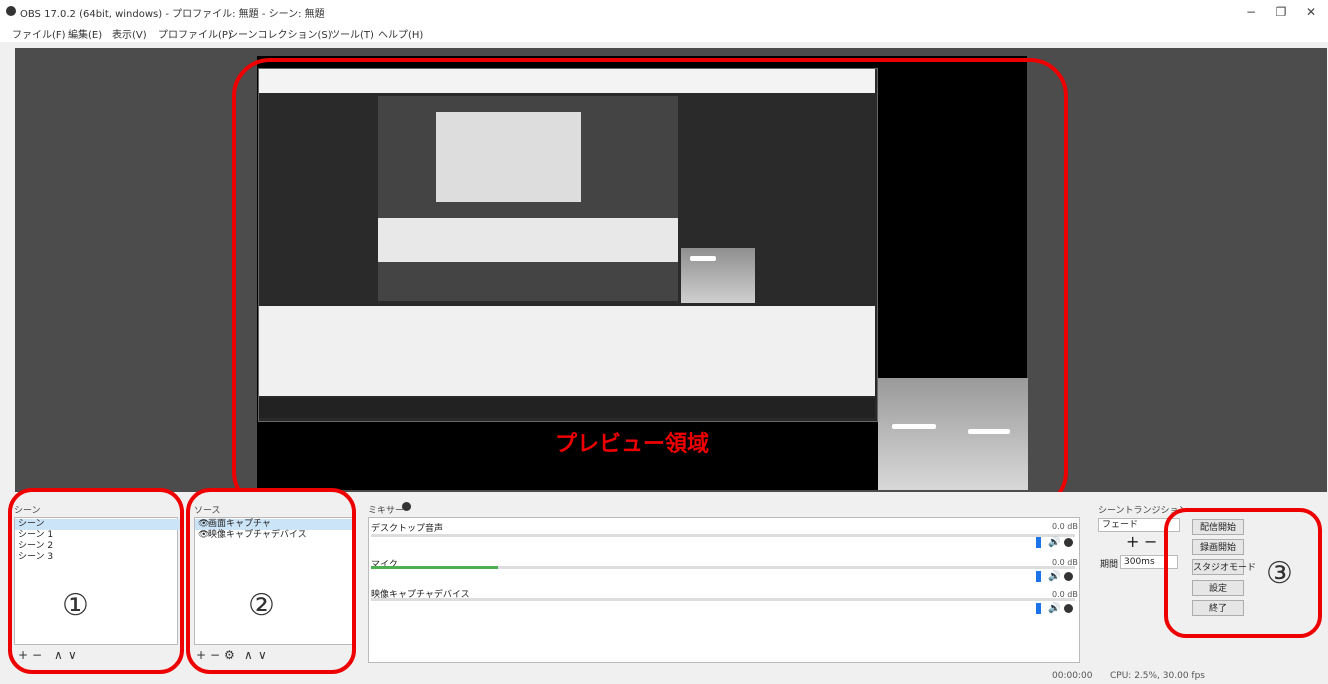  What do you see at coordinates (1150, 541) in the screenshot?
I see `remove-transition-button: −` at bounding box center [1150, 541].